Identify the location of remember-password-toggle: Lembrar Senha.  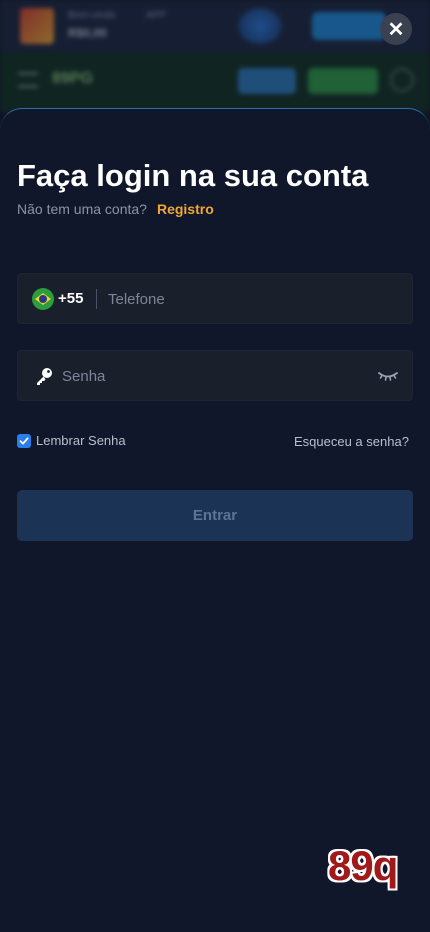
(71, 440).